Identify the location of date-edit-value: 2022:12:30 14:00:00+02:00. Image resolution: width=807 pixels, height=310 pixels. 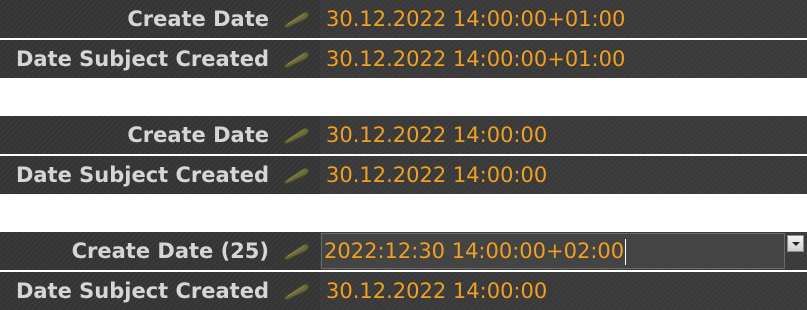
(475, 251).